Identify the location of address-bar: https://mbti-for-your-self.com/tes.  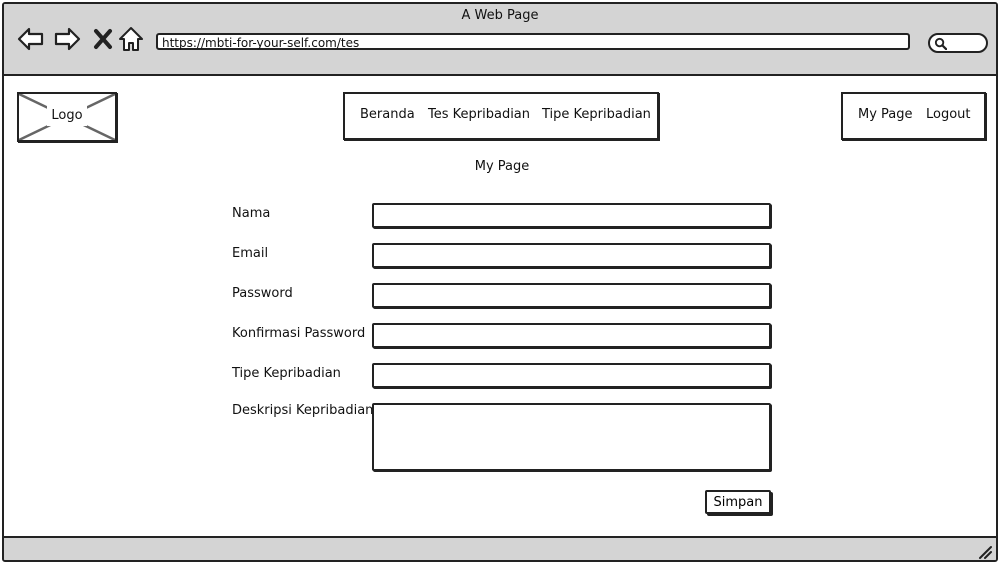
(533, 41).